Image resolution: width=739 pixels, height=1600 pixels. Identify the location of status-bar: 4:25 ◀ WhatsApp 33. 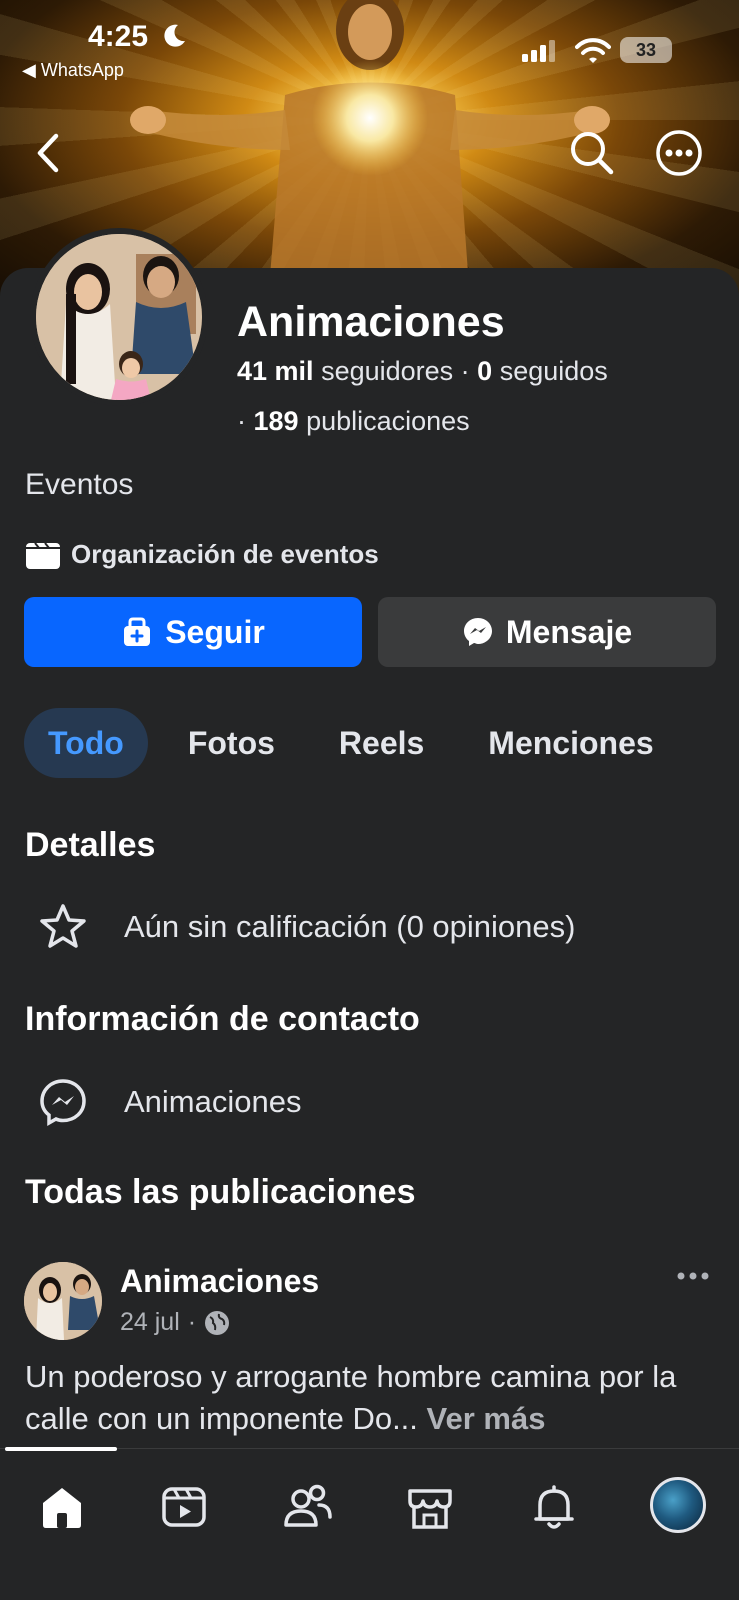
(369, 45).